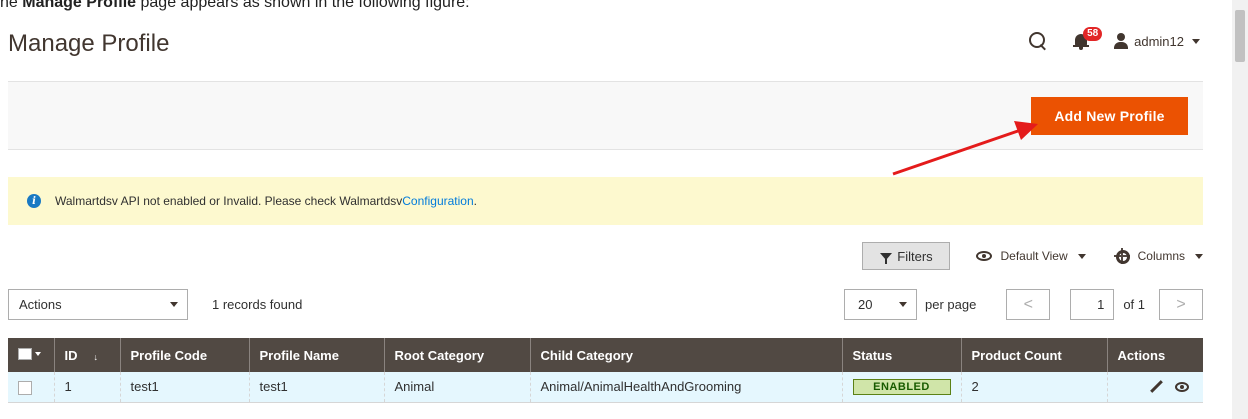  I want to click on default-view-dropdown: Default View, so click(1031, 256).